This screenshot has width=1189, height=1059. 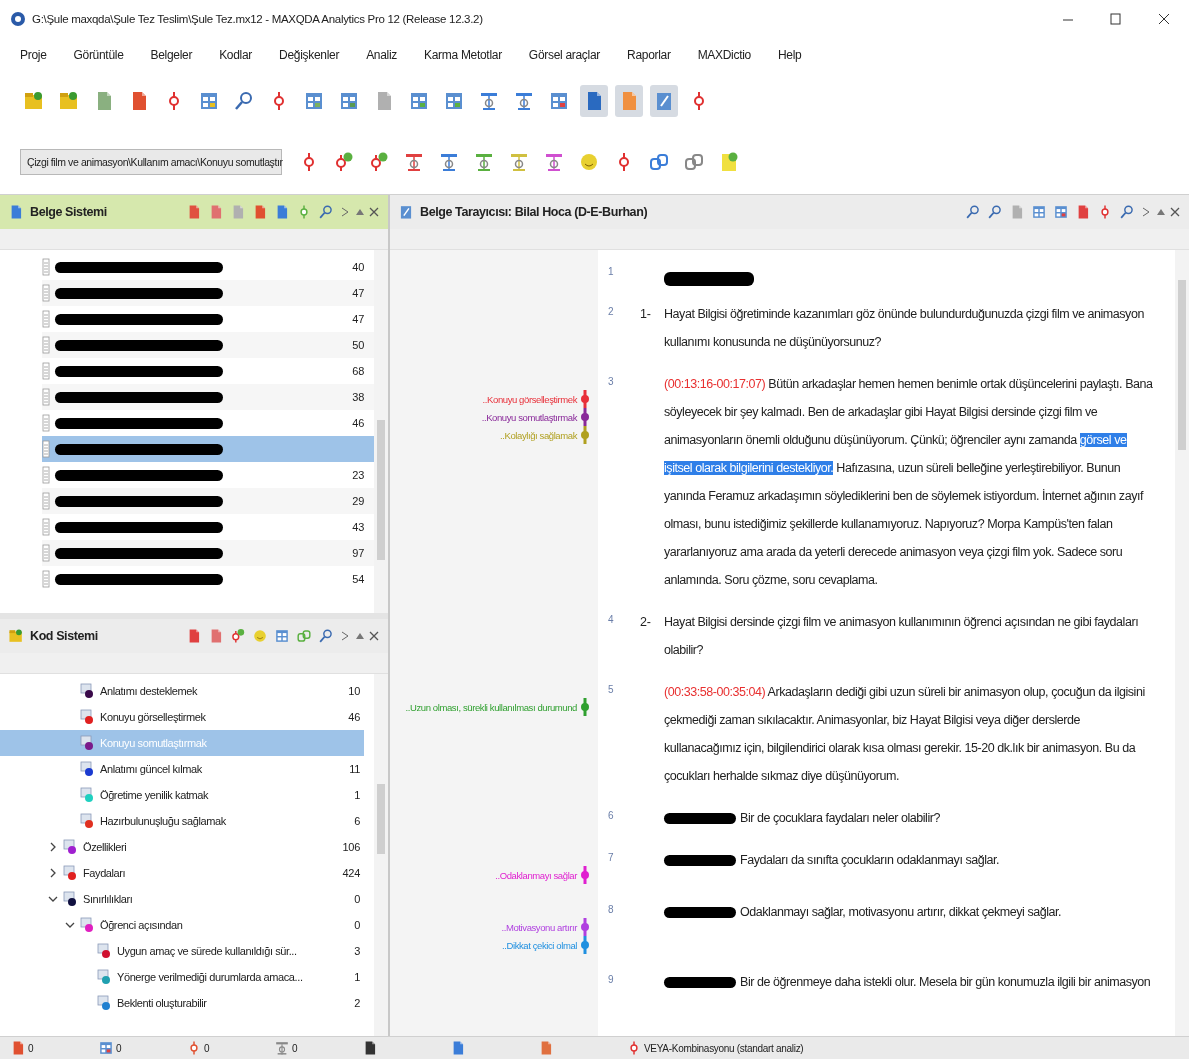 I want to click on line-number: 3, so click(x=611, y=382).